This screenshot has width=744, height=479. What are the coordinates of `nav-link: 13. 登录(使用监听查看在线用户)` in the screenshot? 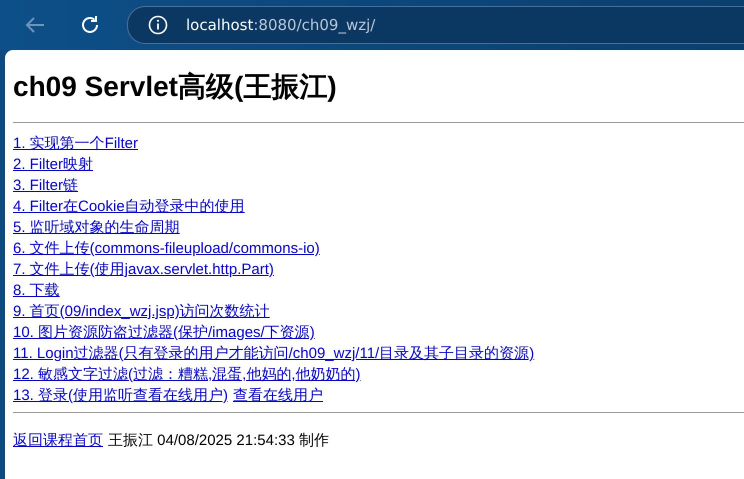 It's located at (120, 395).